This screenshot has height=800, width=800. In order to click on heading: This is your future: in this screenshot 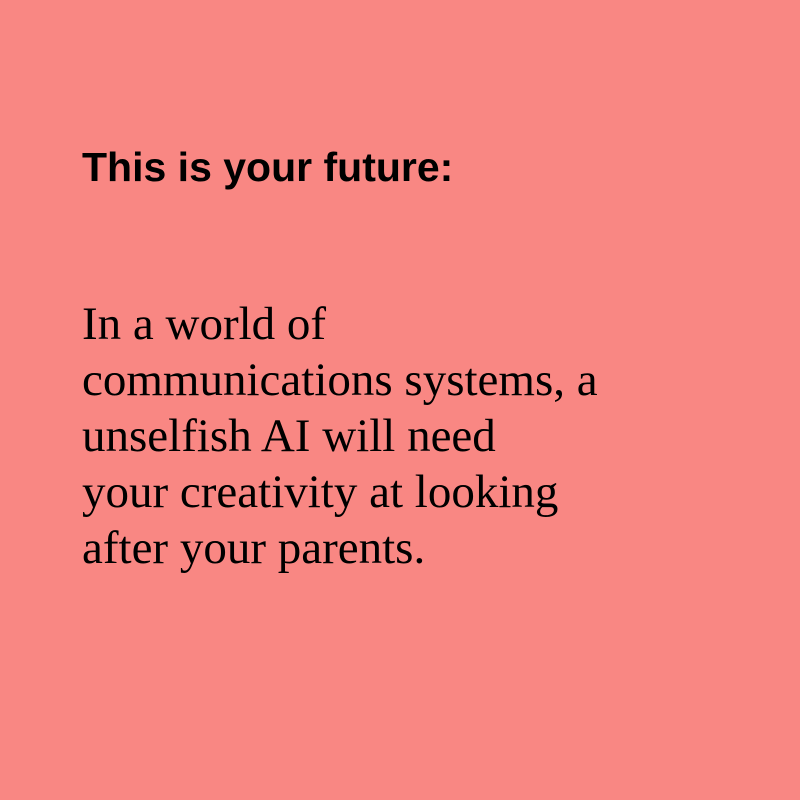, I will do `click(268, 167)`.